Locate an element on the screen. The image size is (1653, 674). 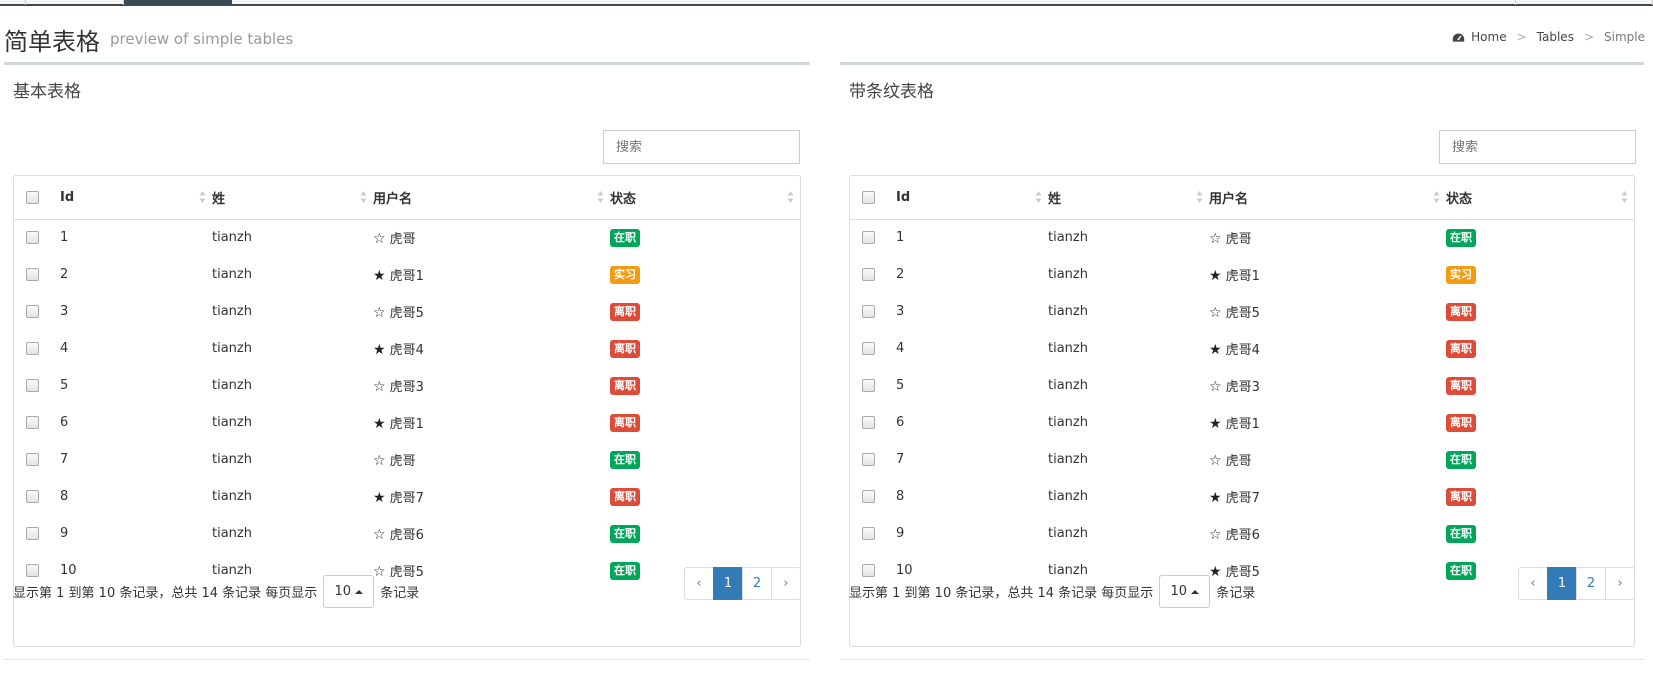
id-cell: 7 is located at coordinates (64, 459).